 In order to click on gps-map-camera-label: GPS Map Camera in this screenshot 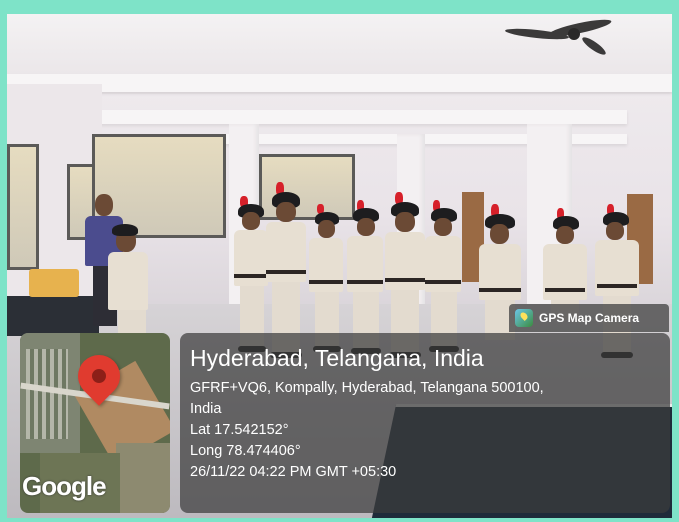, I will do `click(589, 318)`.